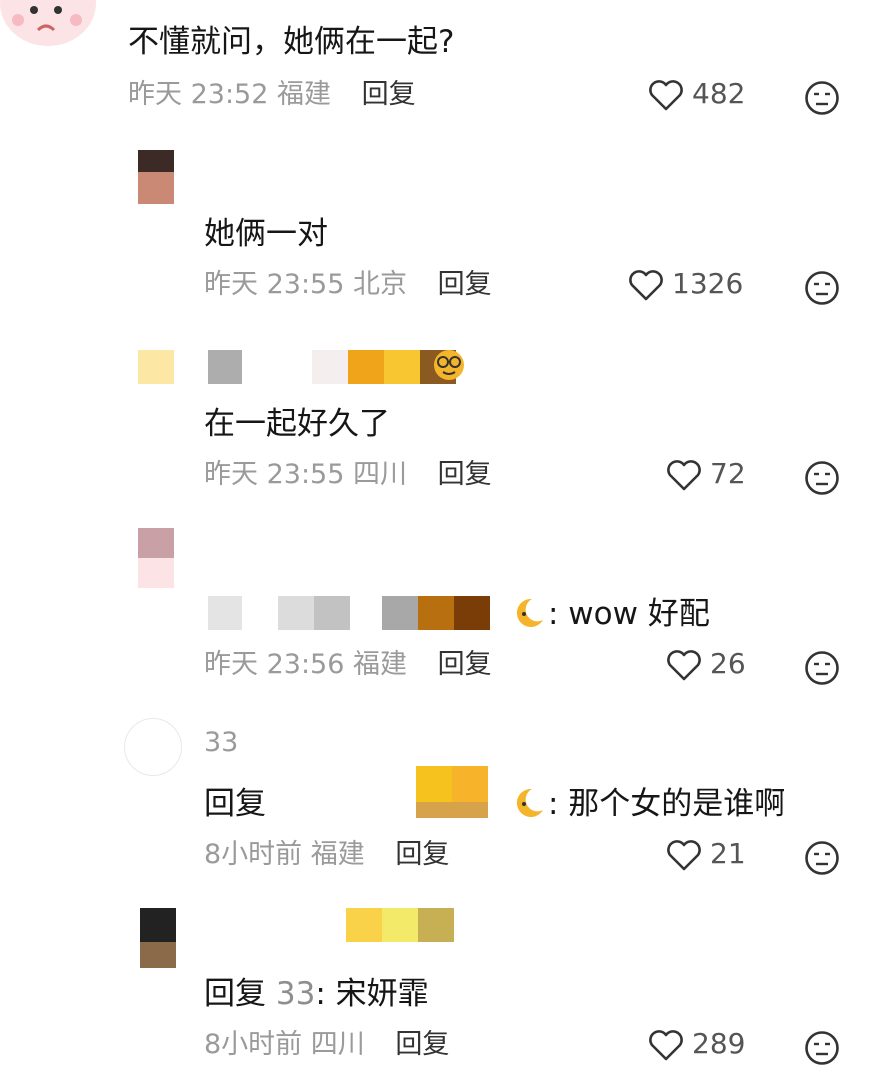 The image size is (871, 1080). I want to click on comment-text: : wow 好配, so click(629, 614).